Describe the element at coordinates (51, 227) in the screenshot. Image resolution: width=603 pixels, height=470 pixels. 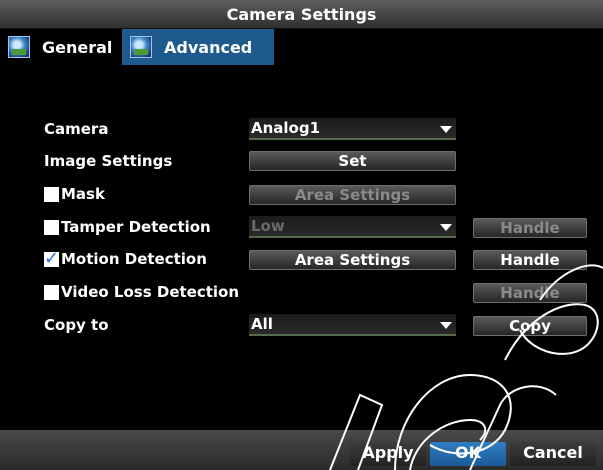
I see `tamper-detection-checkbox` at that location.